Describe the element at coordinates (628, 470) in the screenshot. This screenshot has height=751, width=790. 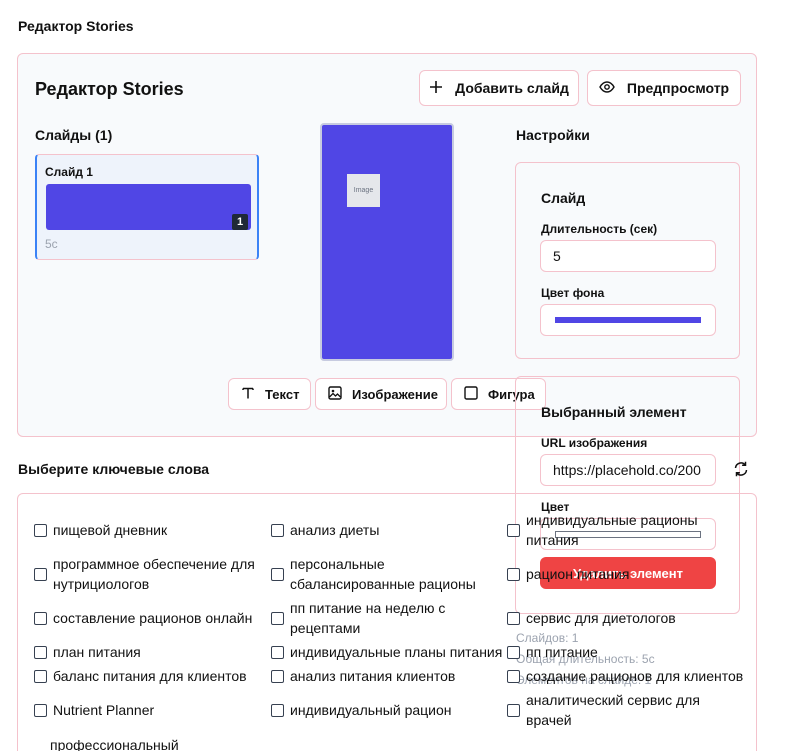
I see `image-url-input: https://placehold.co/200` at that location.